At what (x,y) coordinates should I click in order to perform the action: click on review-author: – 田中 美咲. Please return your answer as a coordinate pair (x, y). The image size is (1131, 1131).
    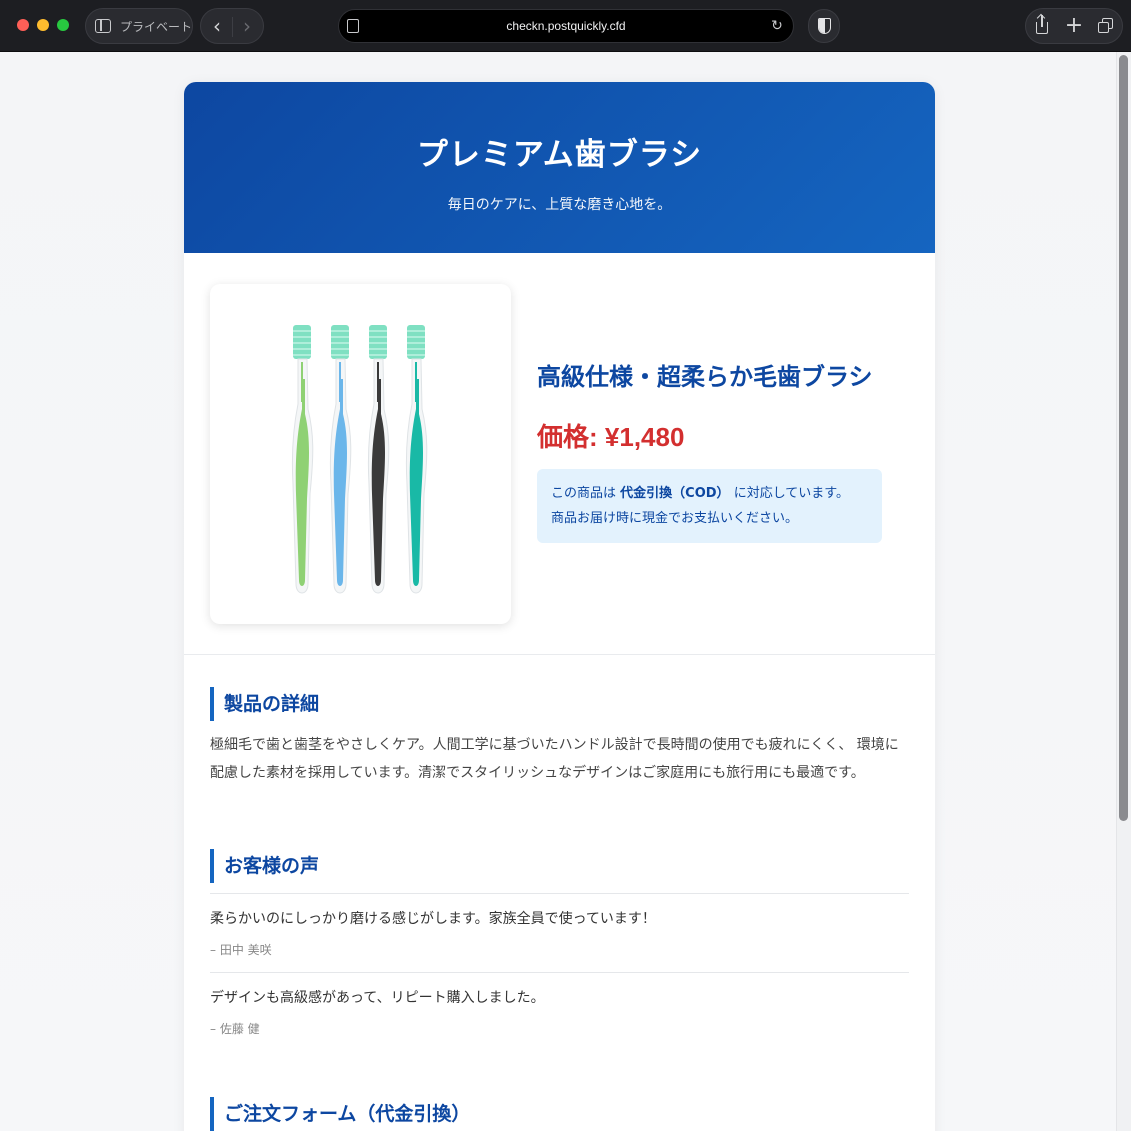
    Looking at the image, I should click on (241, 950).